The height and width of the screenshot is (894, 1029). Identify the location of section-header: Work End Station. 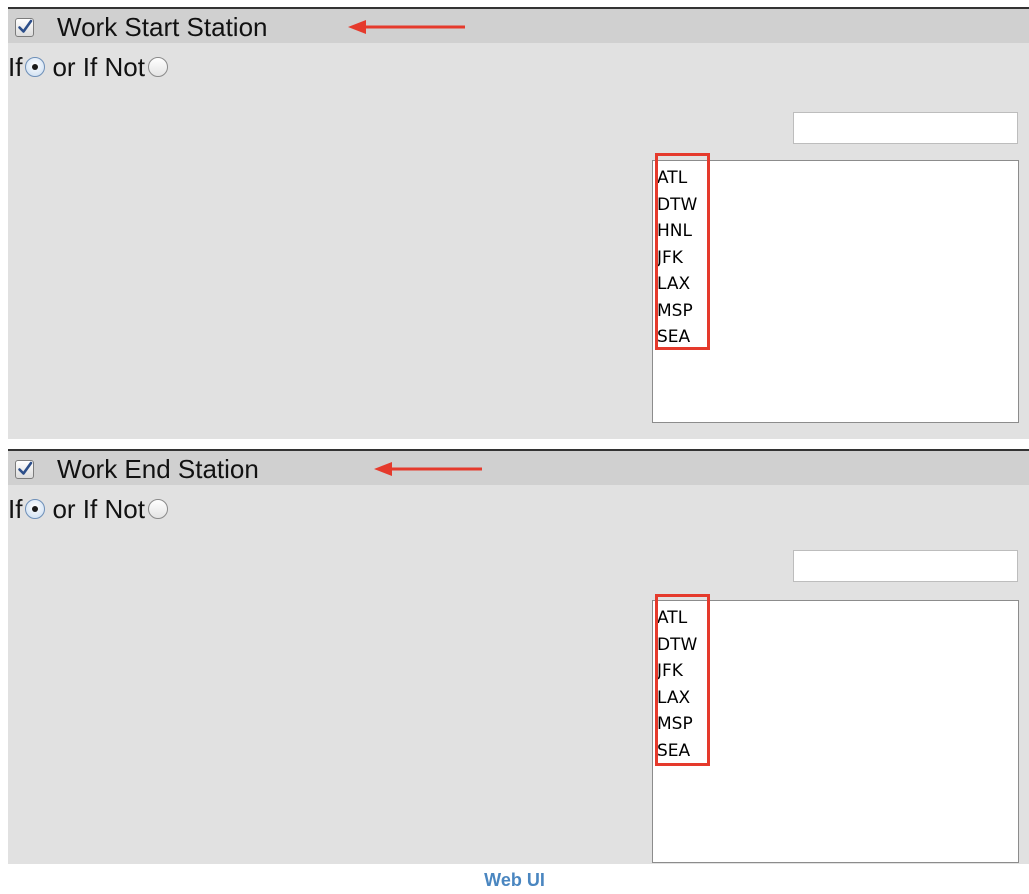
(518, 467).